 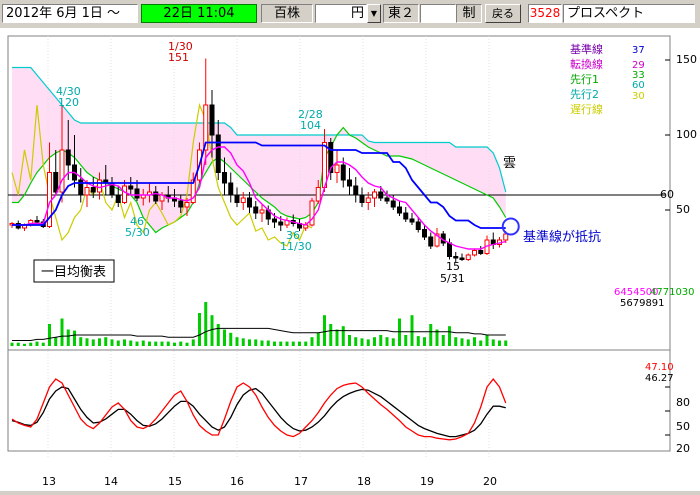 I want to click on stock-code: 3528, so click(x=545, y=13).